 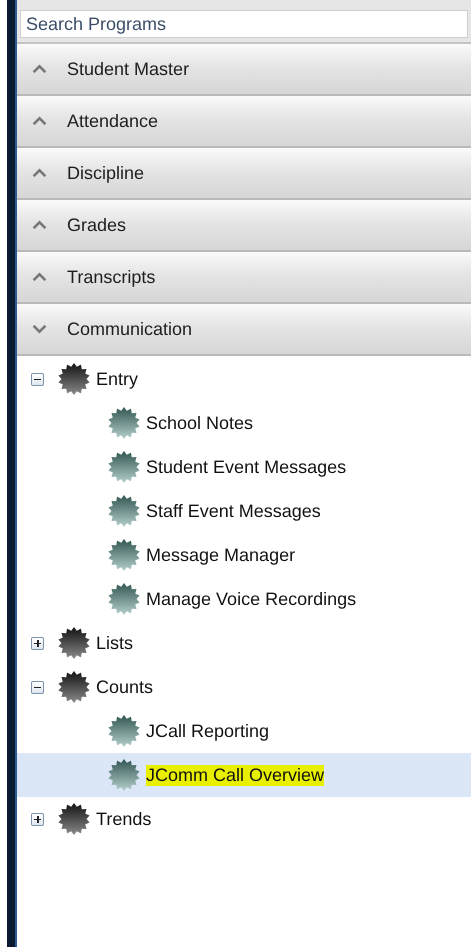 I want to click on tree-row: Trends, so click(x=244, y=819).